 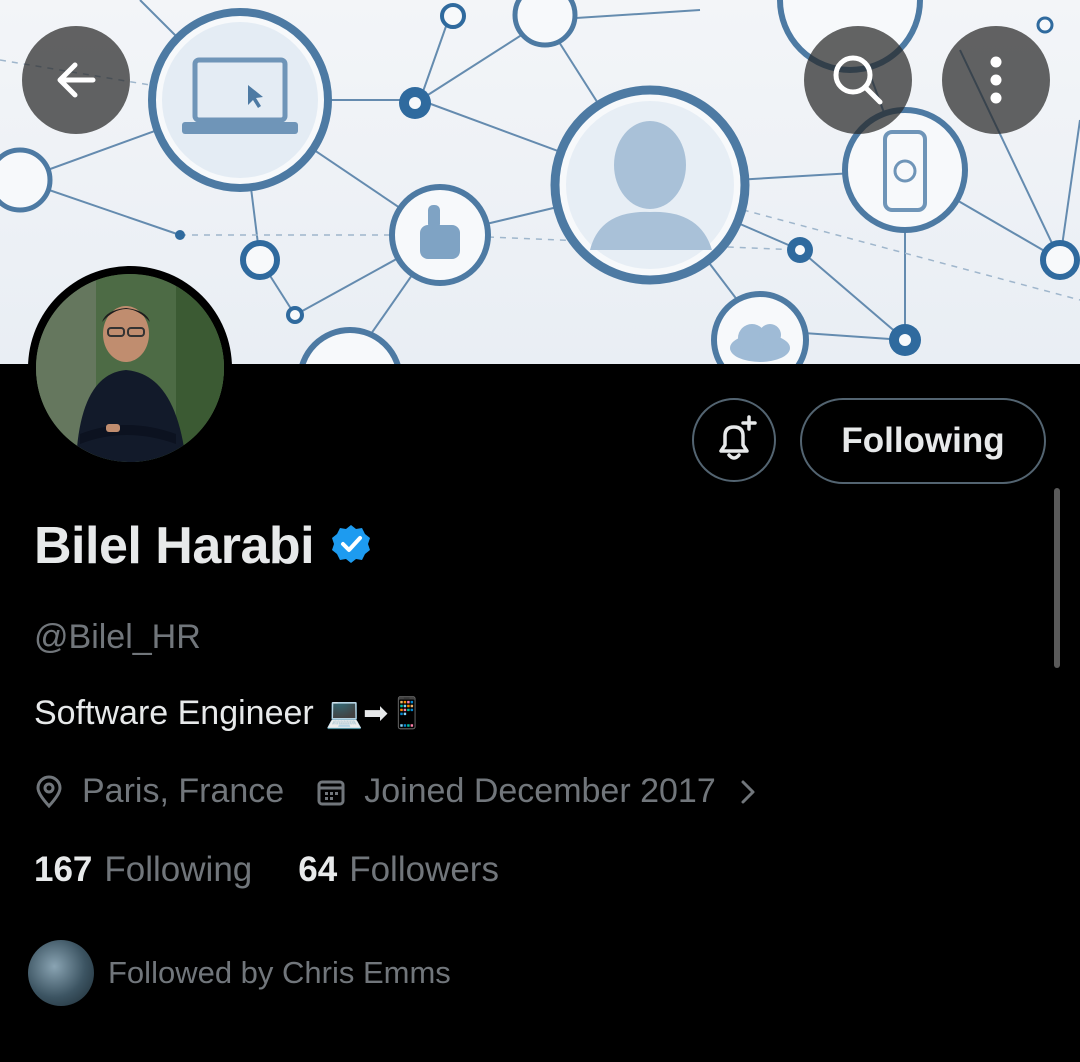 I want to click on followers-count-link: 64 Followers, so click(x=398, y=870).